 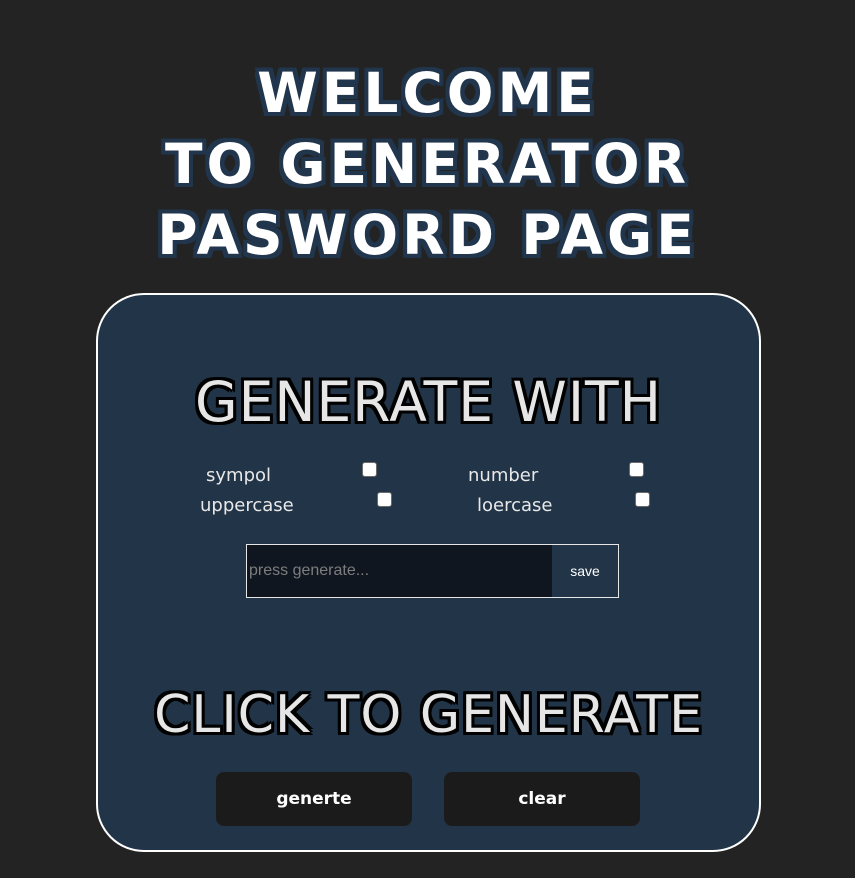 I want to click on option-checkbox-symbol, so click(x=369, y=469).